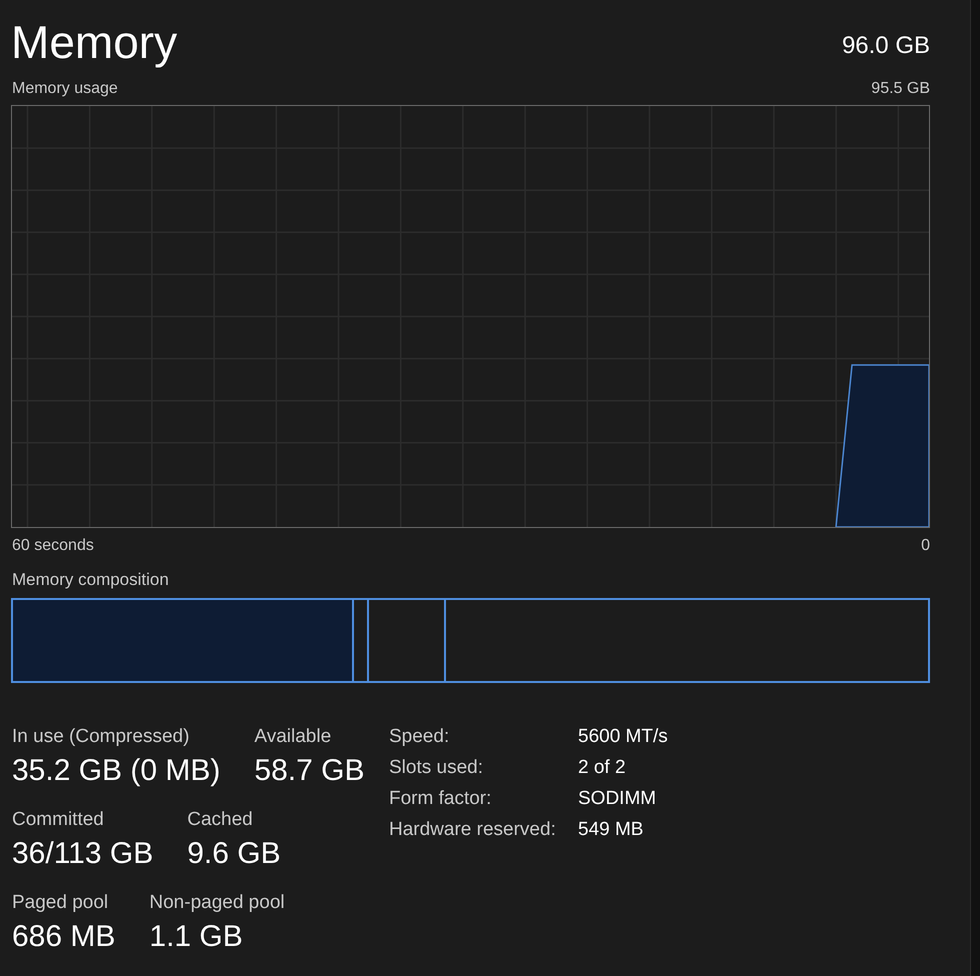 The image size is (980, 976). I want to click on detail-value: 2 of 2, so click(602, 767).